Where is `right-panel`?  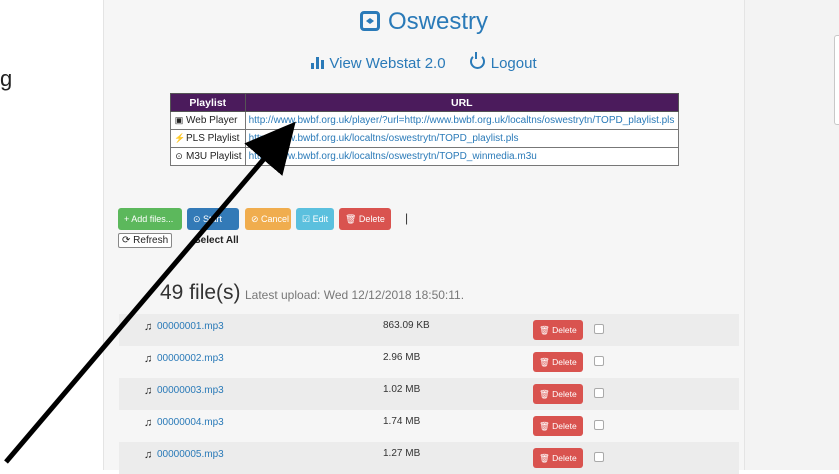
right-panel is located at coordinates (792, 235).